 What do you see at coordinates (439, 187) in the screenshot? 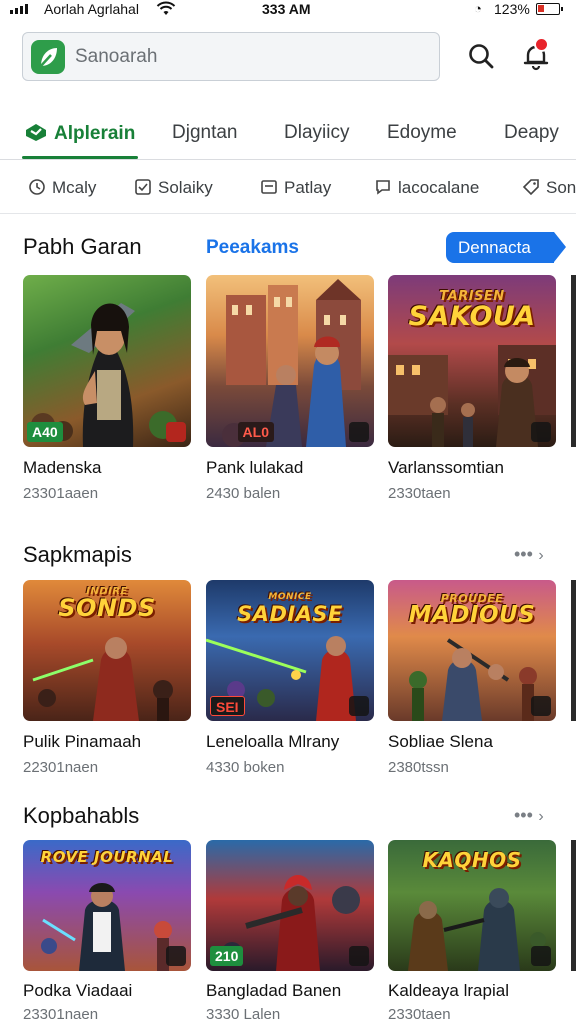
I see `chip-label: lacocalane` at bounding box center [439, 187].